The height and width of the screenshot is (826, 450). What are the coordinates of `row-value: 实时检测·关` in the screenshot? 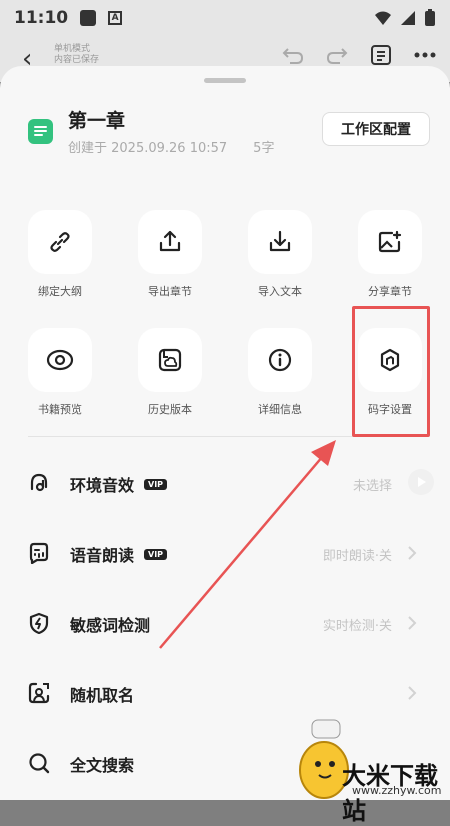 It's located at (357, 626).